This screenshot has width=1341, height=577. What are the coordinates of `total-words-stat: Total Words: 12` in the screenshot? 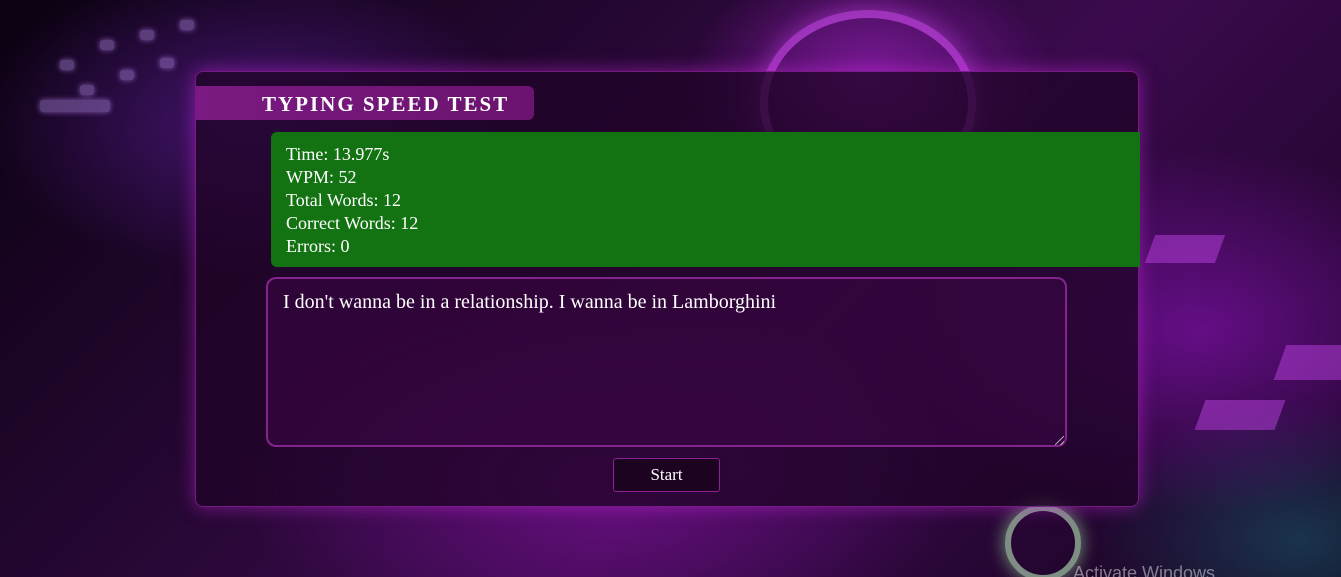 It's located at (343, 200).